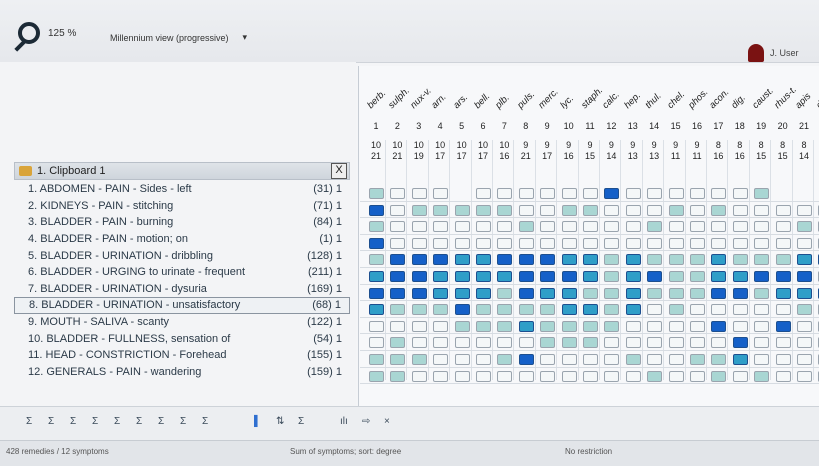  Describe the element at coordinates (344, 421) in the screenshot. I see `toolbar-icon: ılı` at that location.